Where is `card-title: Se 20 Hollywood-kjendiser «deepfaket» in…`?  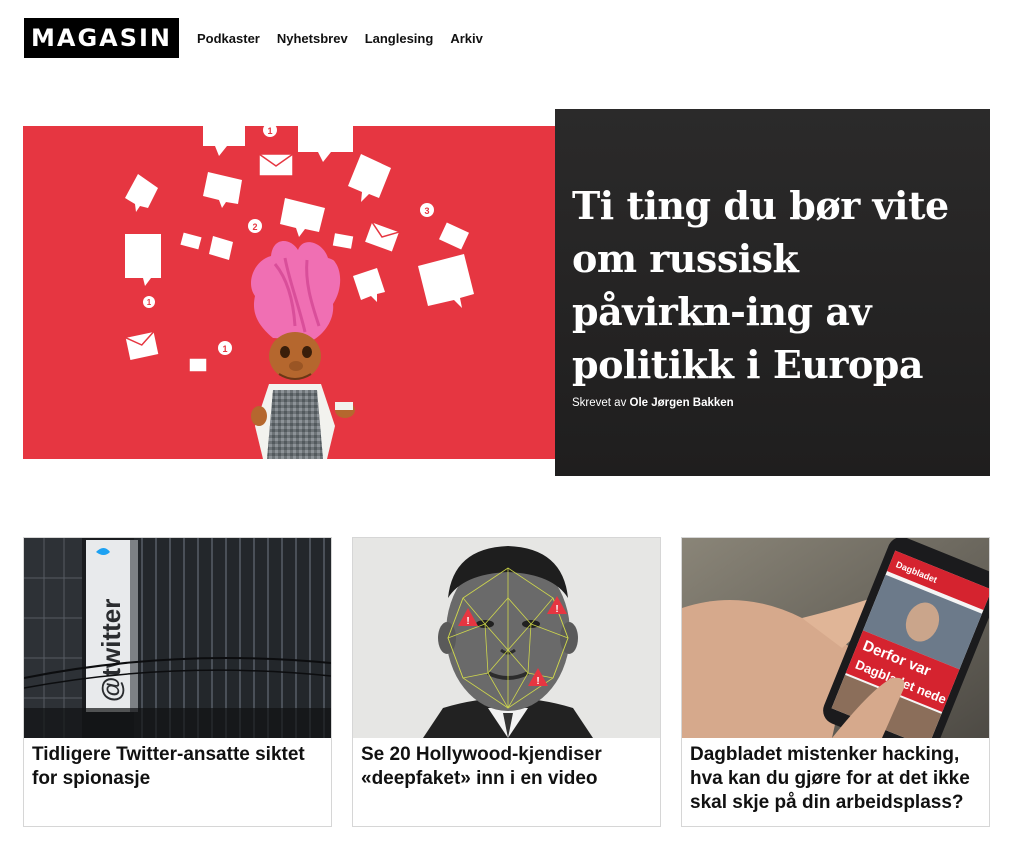 card-title: Se 20 Hollywood-kjendiser «deepfaket» in… is located at coordinates (507, 767).